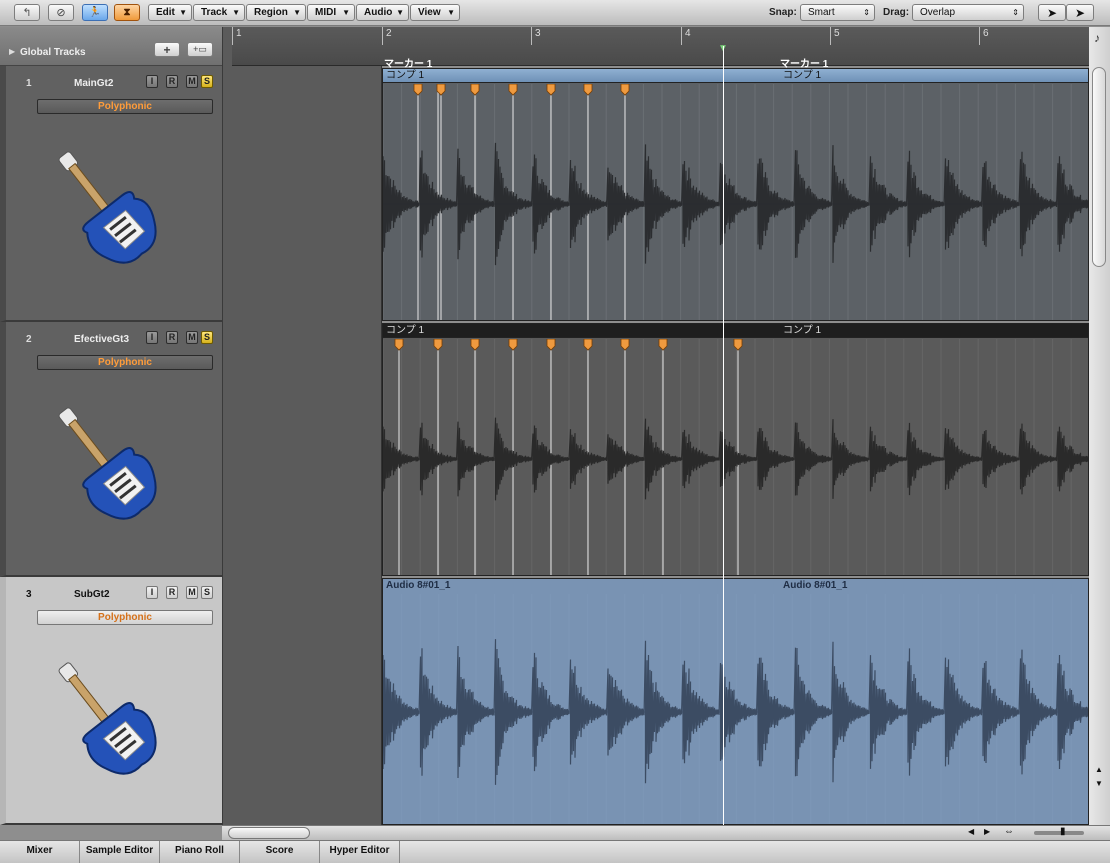  I want to click on snap-label: Snap:, so click(783, 12).